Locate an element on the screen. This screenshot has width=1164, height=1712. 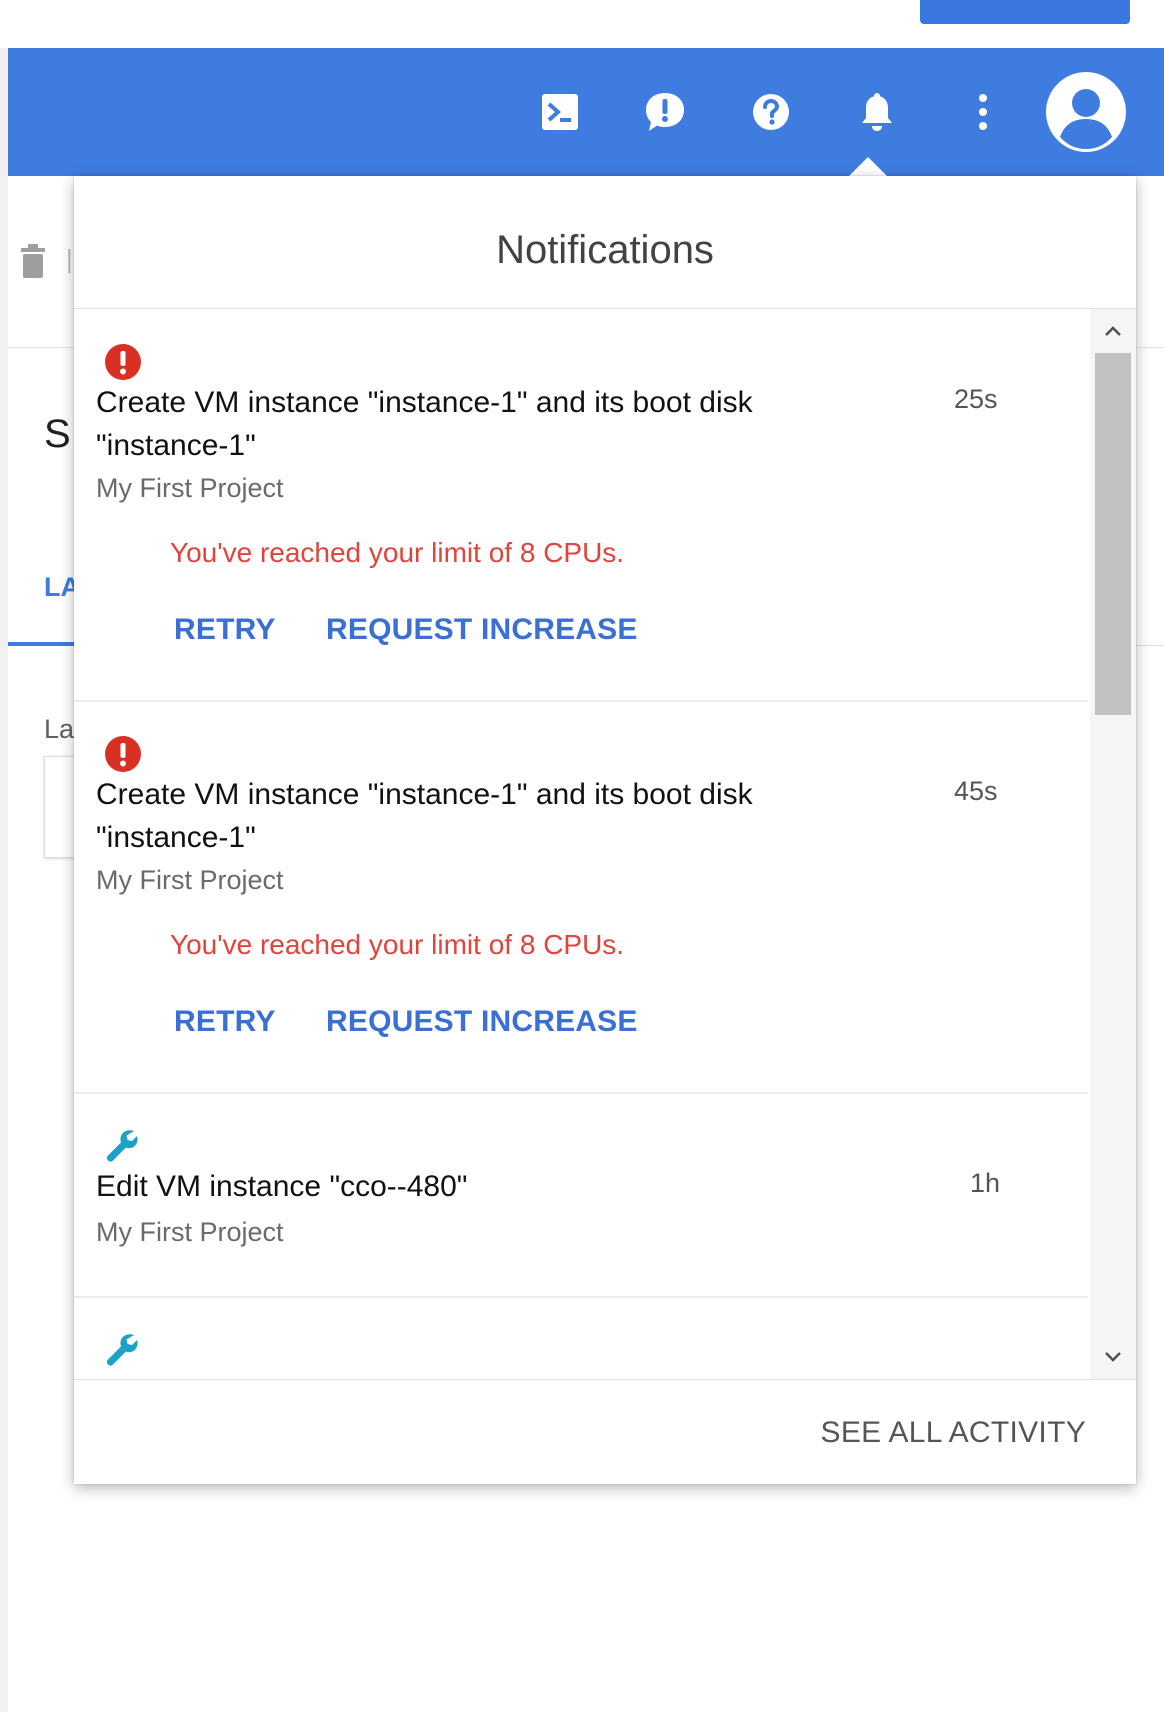
notification-time: 1h is located at coordinates (985, 1183).